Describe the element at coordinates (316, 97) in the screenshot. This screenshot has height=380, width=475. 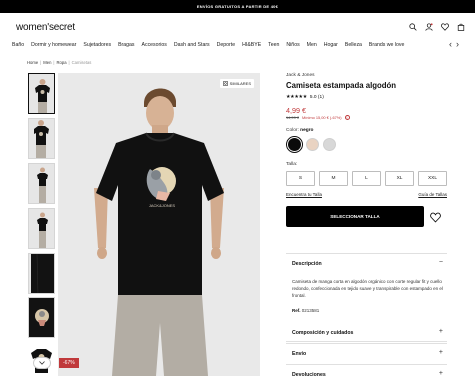
I see `rating-value: 5.0 (1)` at that location.